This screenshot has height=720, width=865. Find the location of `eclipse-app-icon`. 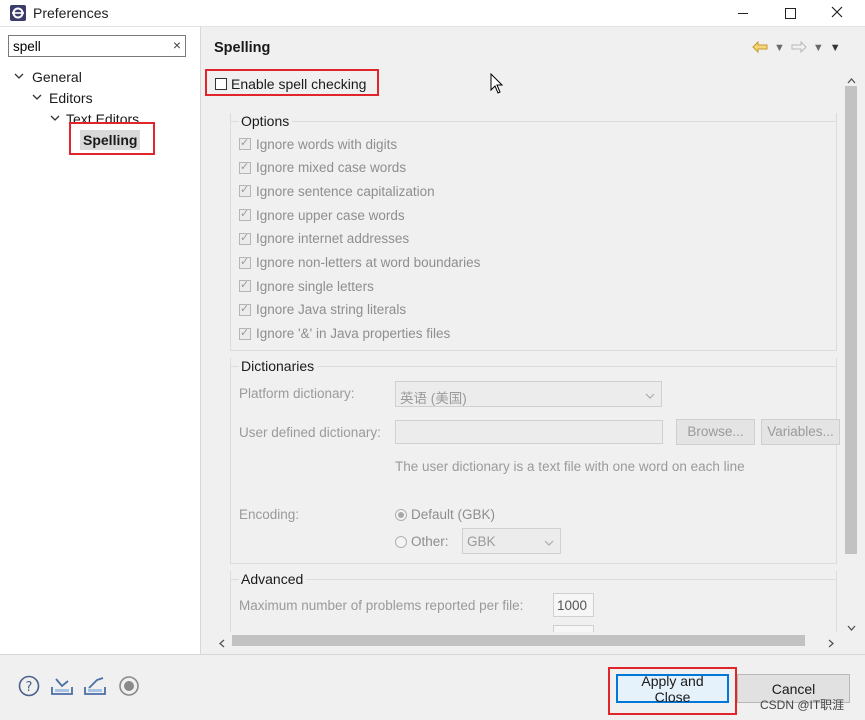

eclipse-app-icon is located at coordinates (18, 13).